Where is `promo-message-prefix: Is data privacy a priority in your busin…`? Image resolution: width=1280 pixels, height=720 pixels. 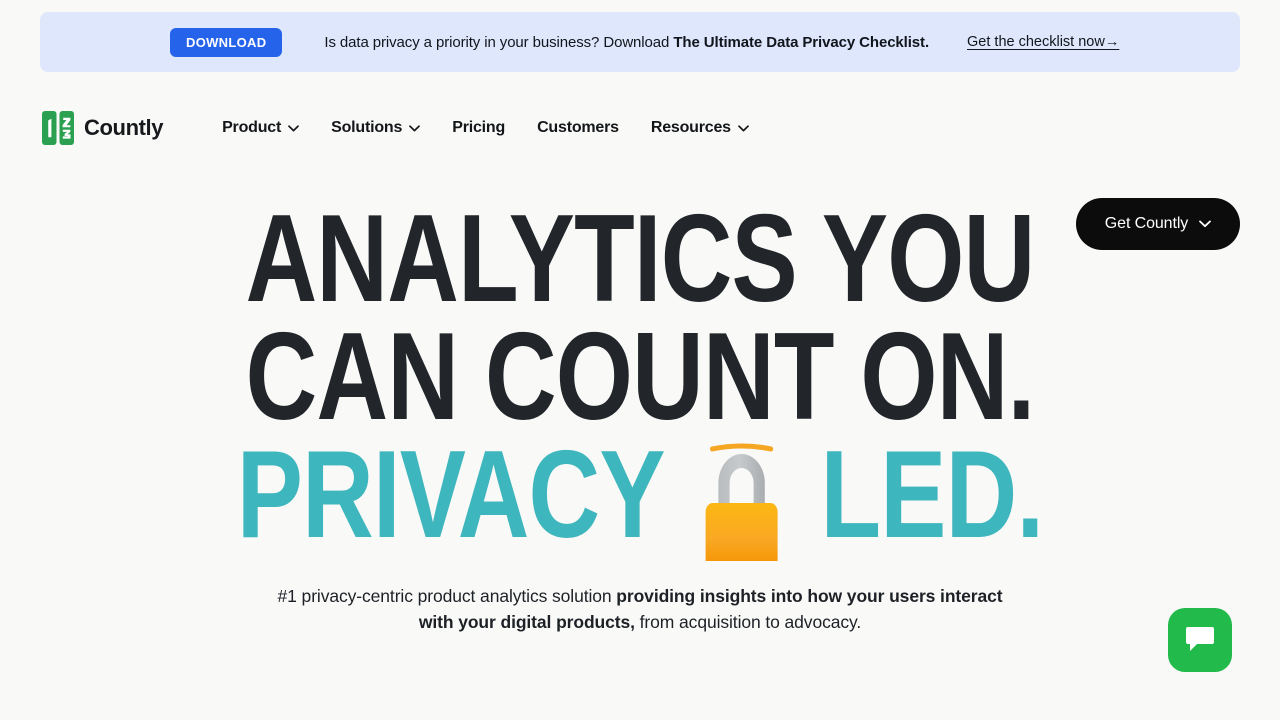
promo-message-prefix: Is data privacy a priority in your busin… is located at coordinates (499, 42).